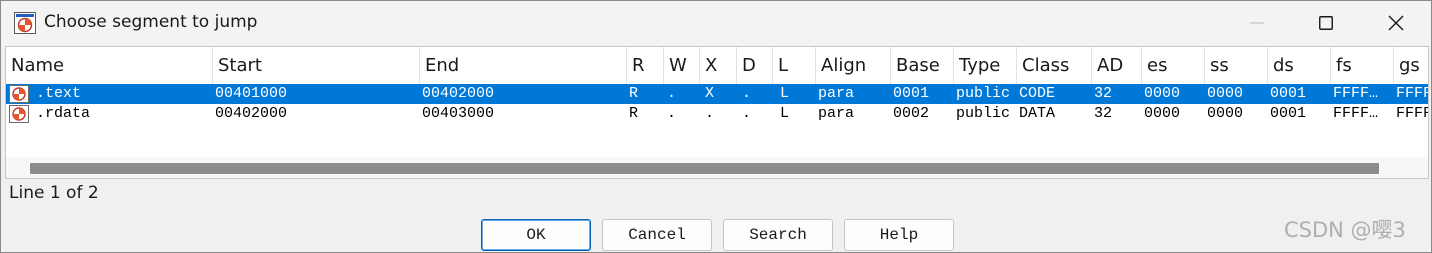  Describe the element at coordinates (853, 65) in the screenshot. I see `column-header-align: Align` at that location.